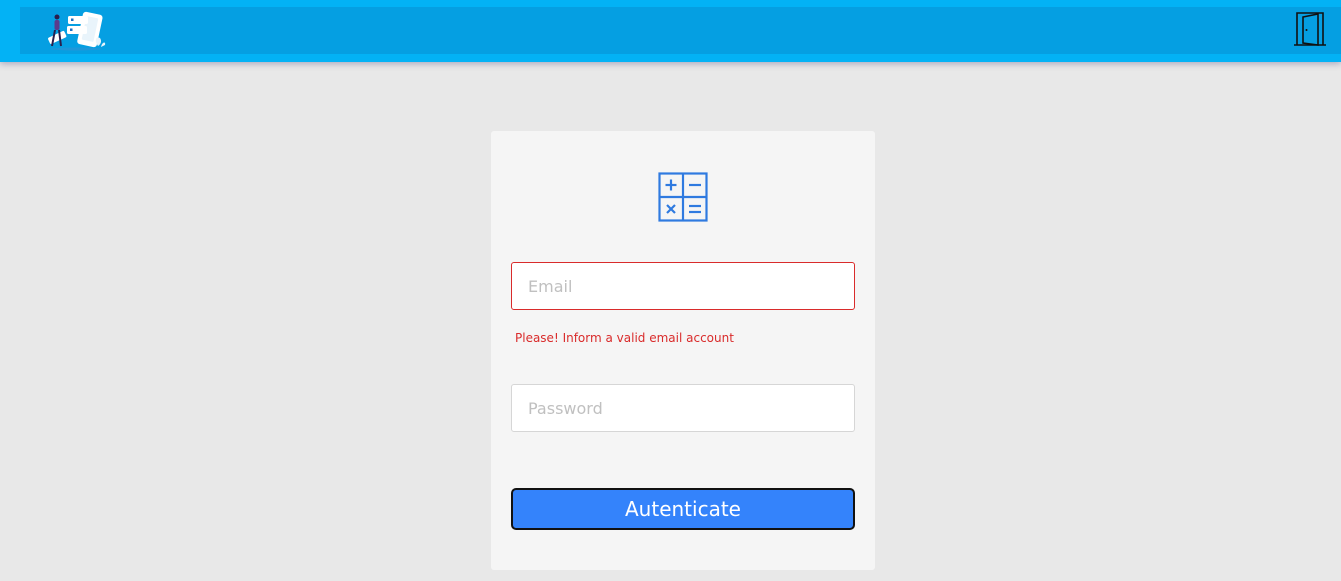  I want to click on app-logo, so click(73, 31).